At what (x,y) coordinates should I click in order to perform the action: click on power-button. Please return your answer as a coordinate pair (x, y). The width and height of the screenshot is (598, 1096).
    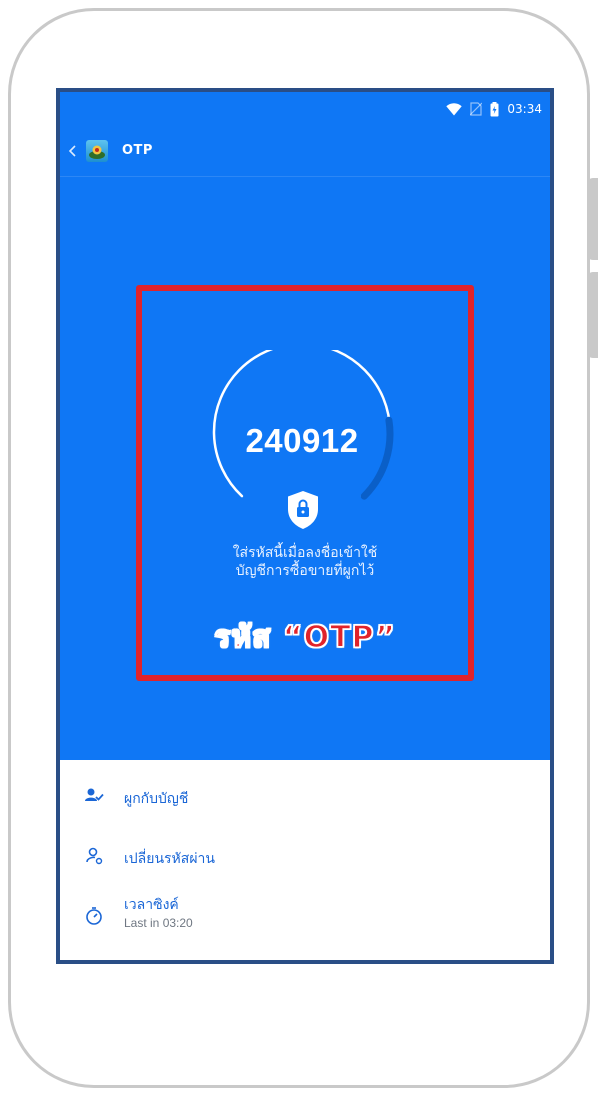
    Looking at the image, I should click on (592, 315).